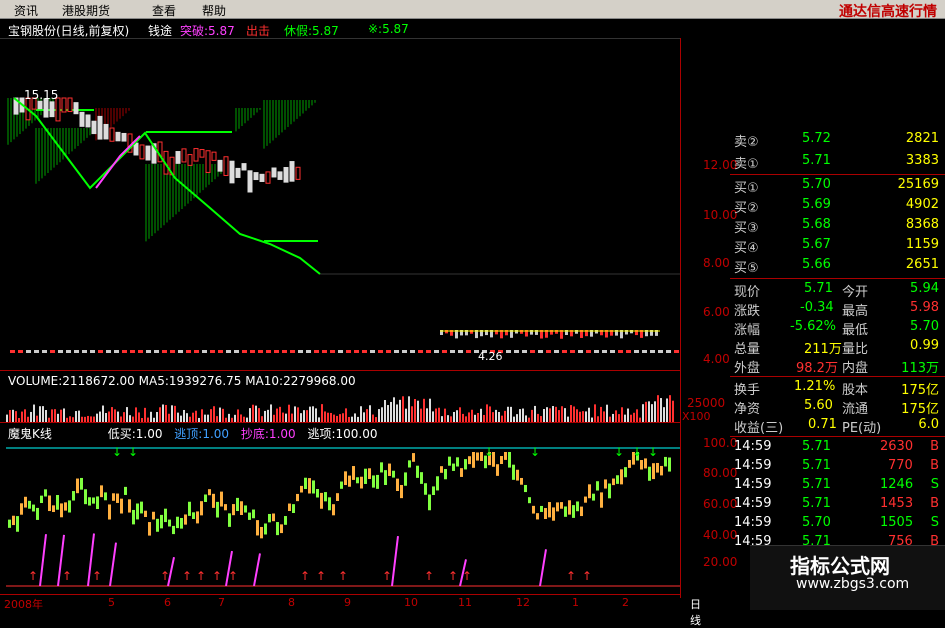  I want to click on stat-value: -0.34, so click(817, 307).